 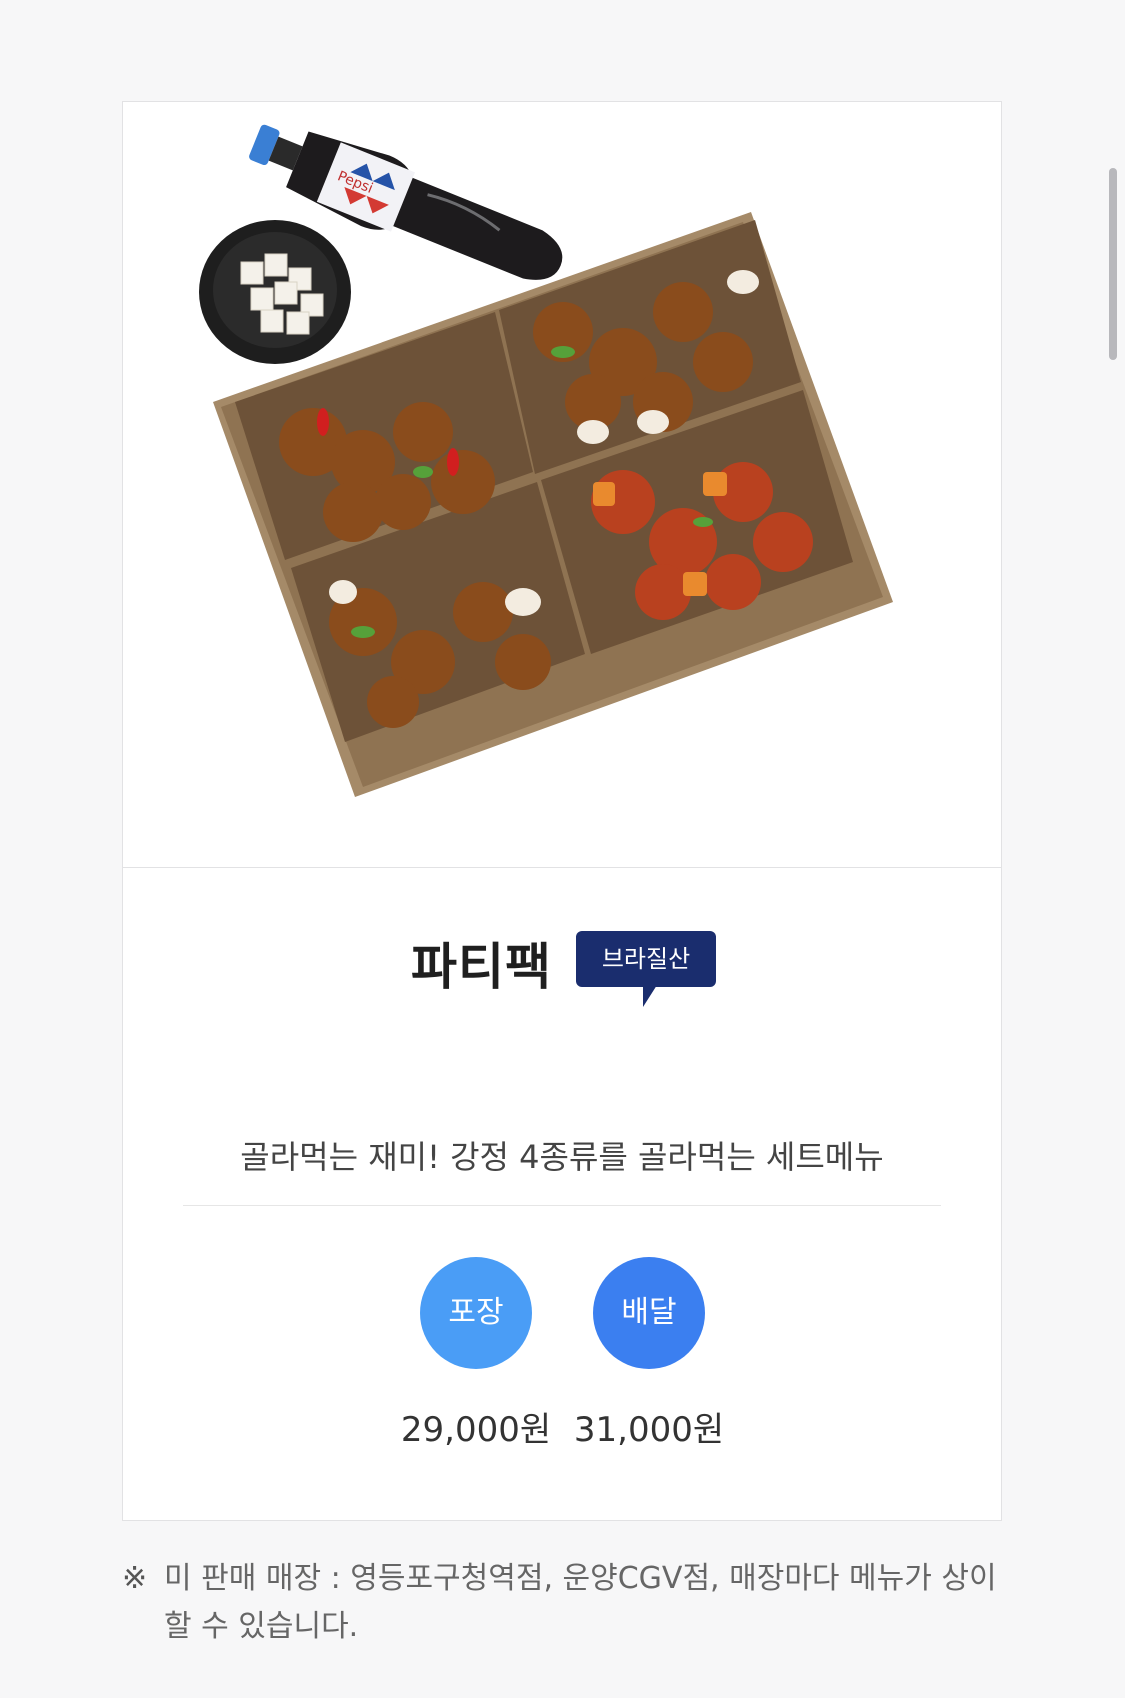 I want to click on product-name: 파티팩, so click(x=481, y=967).